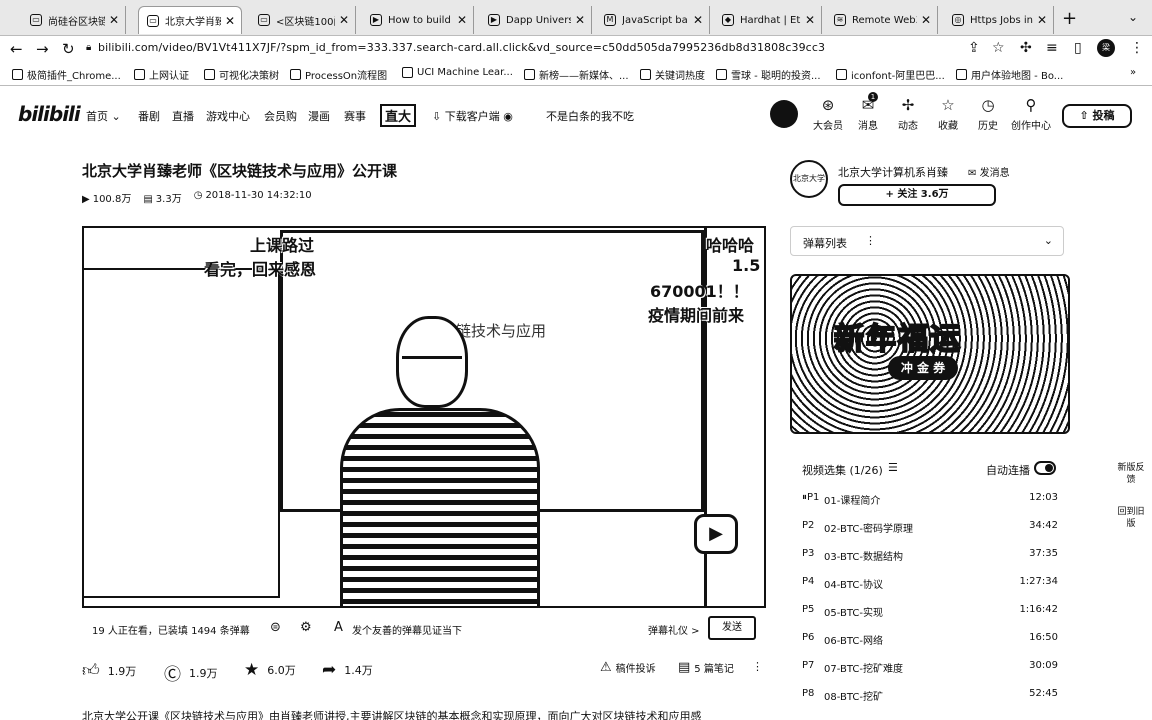  I want to click on promo-banner: 新年福运 冲 金 券, so click(930, 354).